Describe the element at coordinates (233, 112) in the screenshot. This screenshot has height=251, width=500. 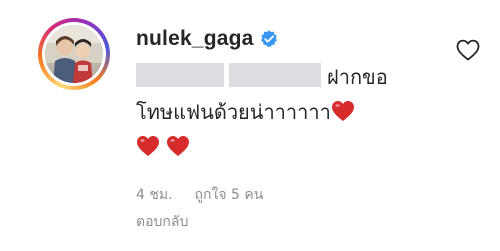
I see `comment-text-line2: โทษแฟนด้วยน่าาาาาา` at that location.